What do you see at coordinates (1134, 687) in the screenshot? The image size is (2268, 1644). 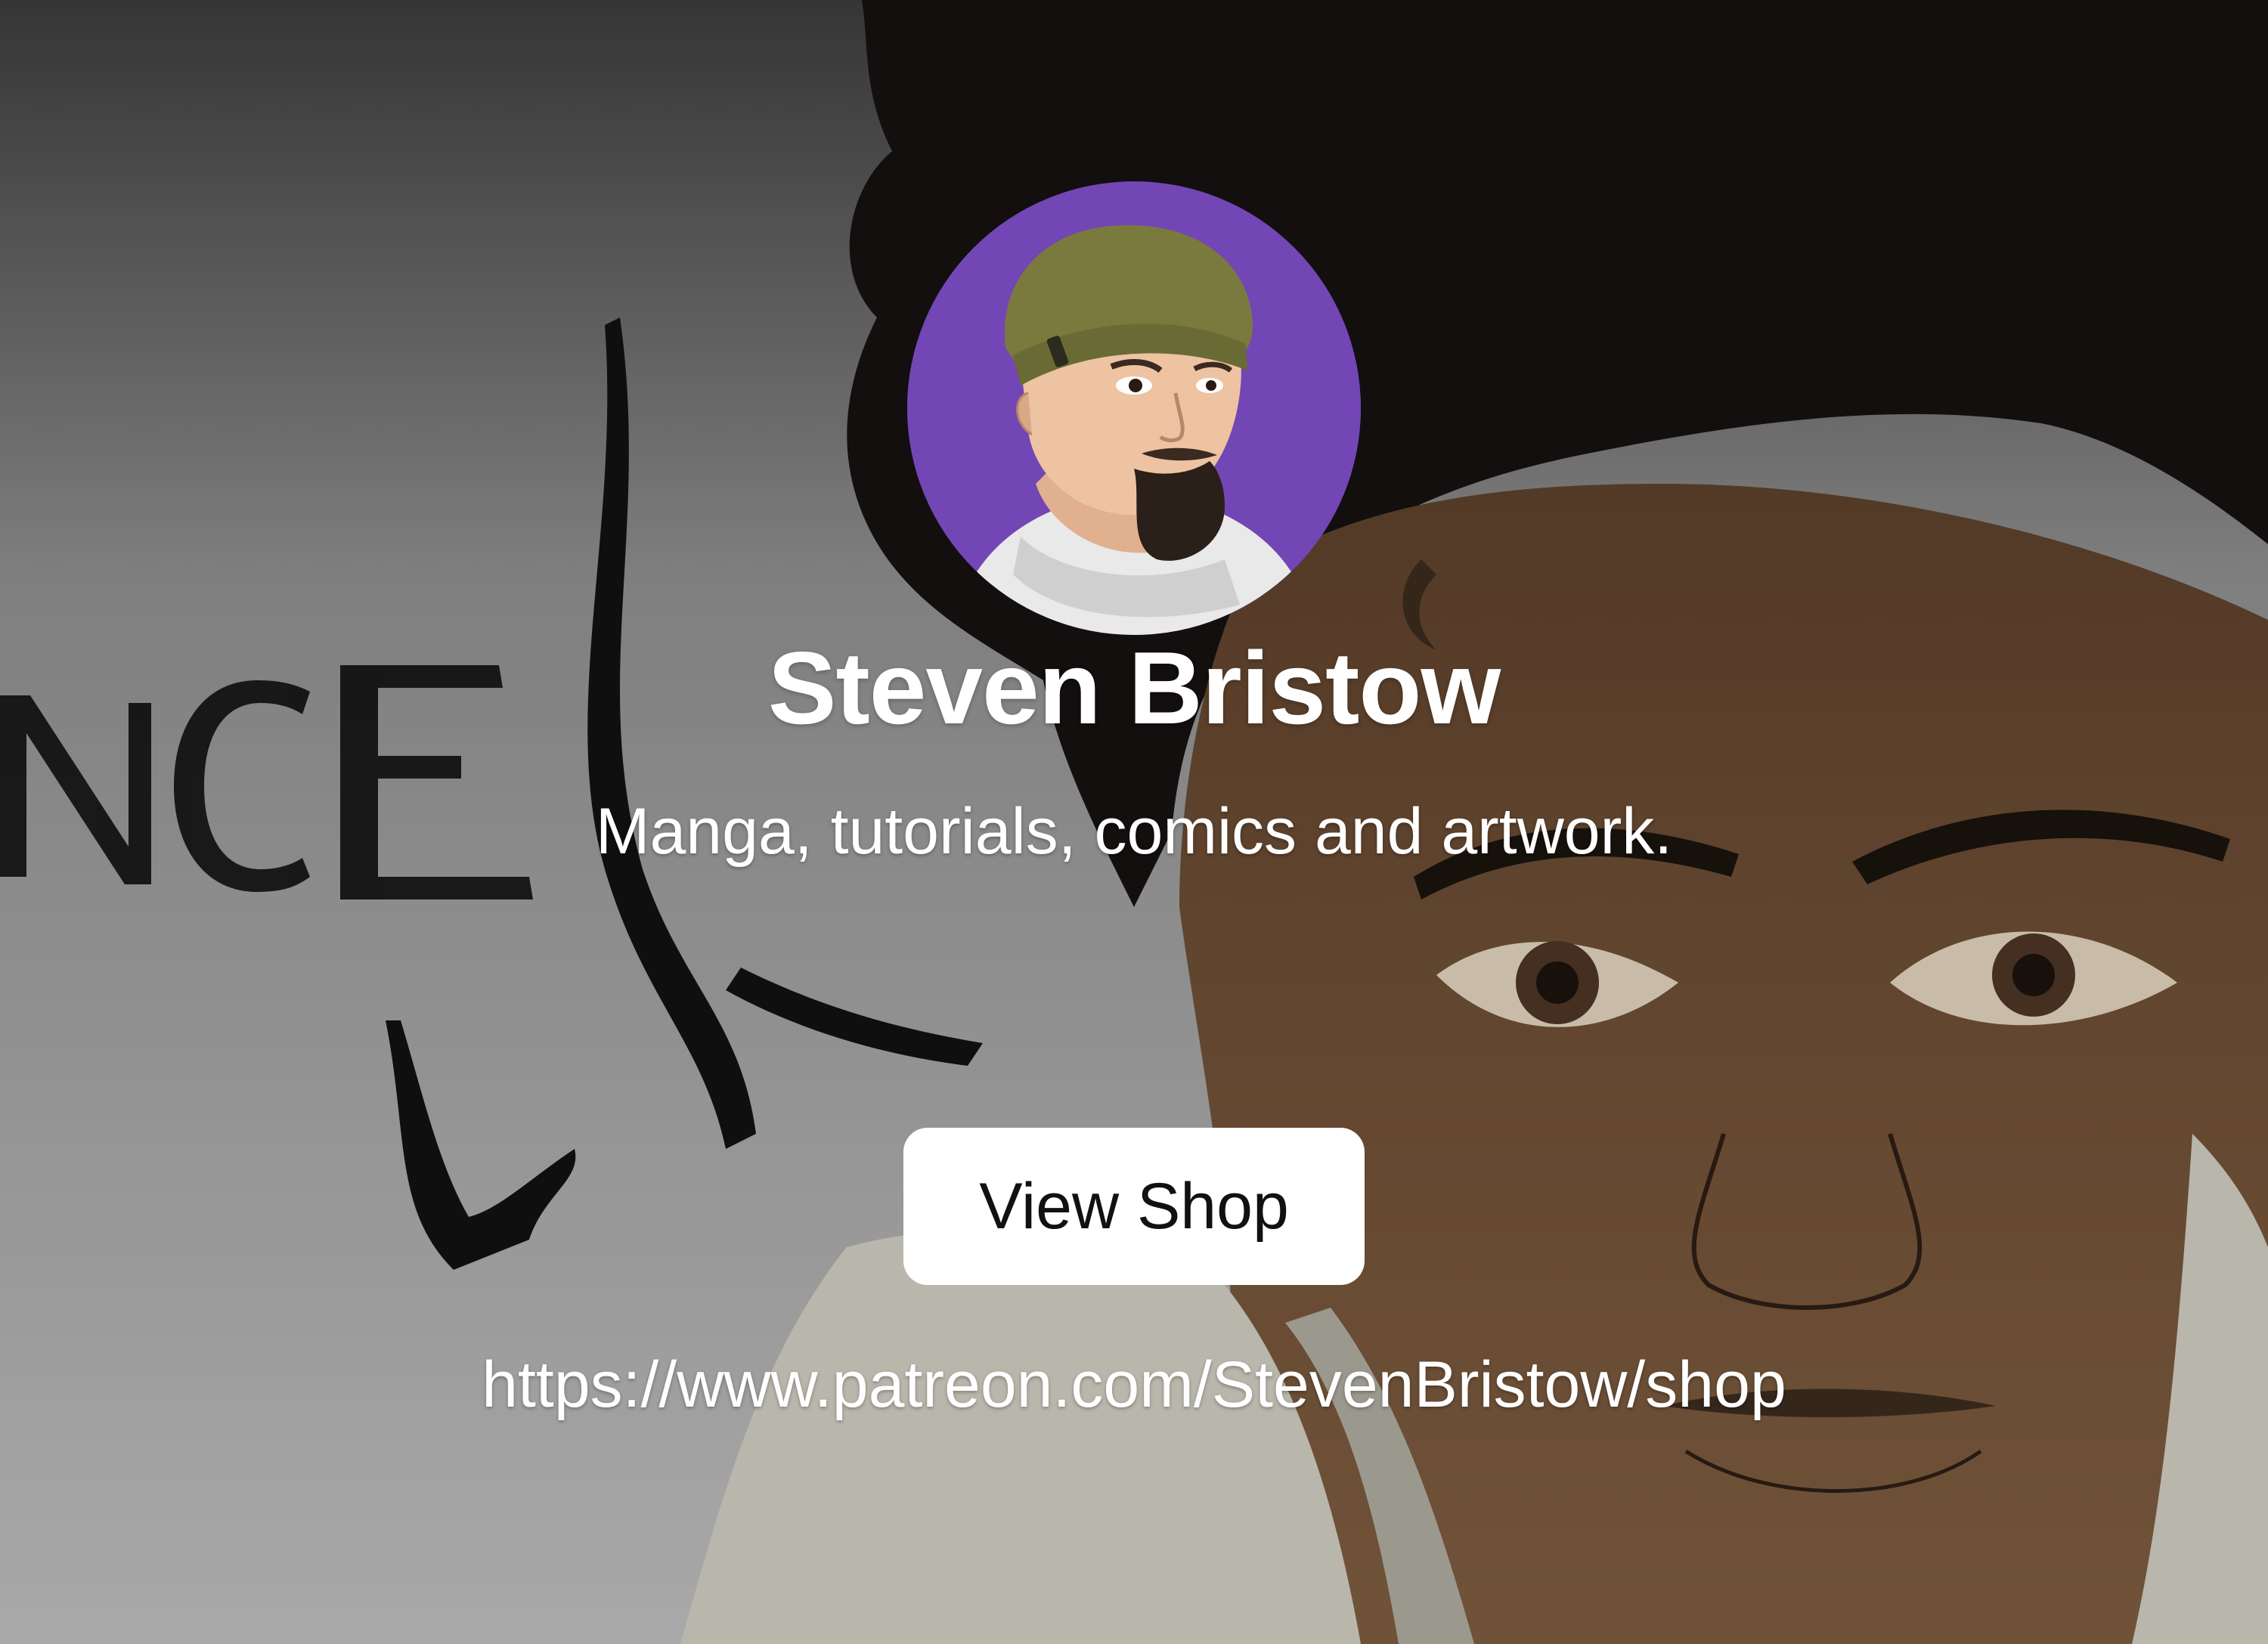 I see `profile-name: Steven Bristow` at bounding box center [1134, 687].